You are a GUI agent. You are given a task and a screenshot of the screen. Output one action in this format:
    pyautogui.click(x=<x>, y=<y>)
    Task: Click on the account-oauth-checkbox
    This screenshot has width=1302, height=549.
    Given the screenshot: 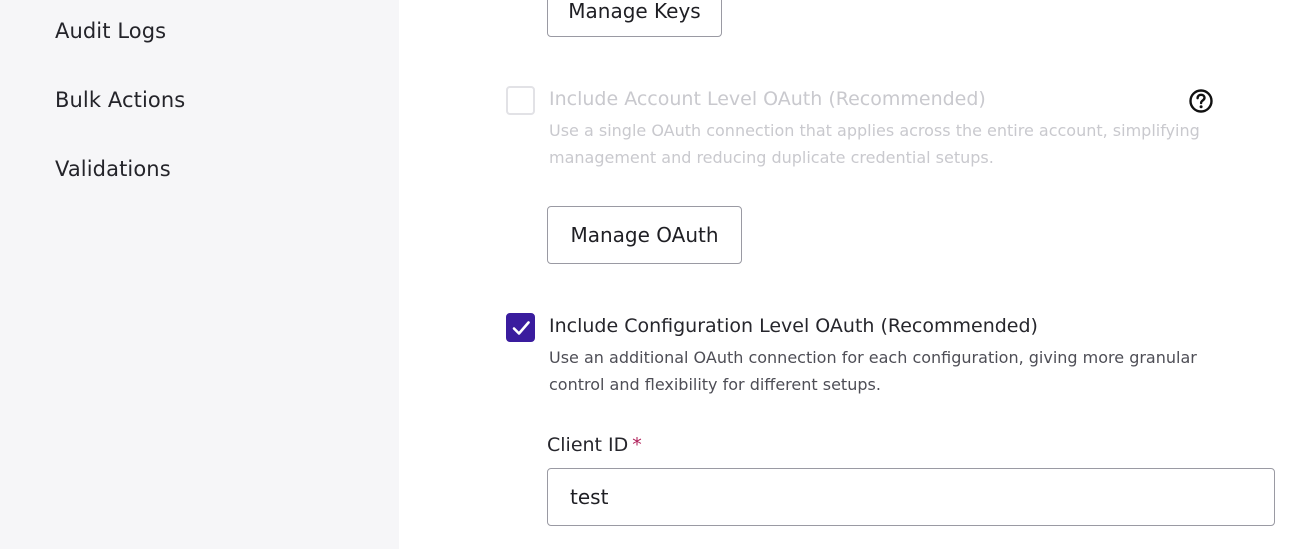 What is the action you would take?
    pyautogui.click(x=520, y=100)
    